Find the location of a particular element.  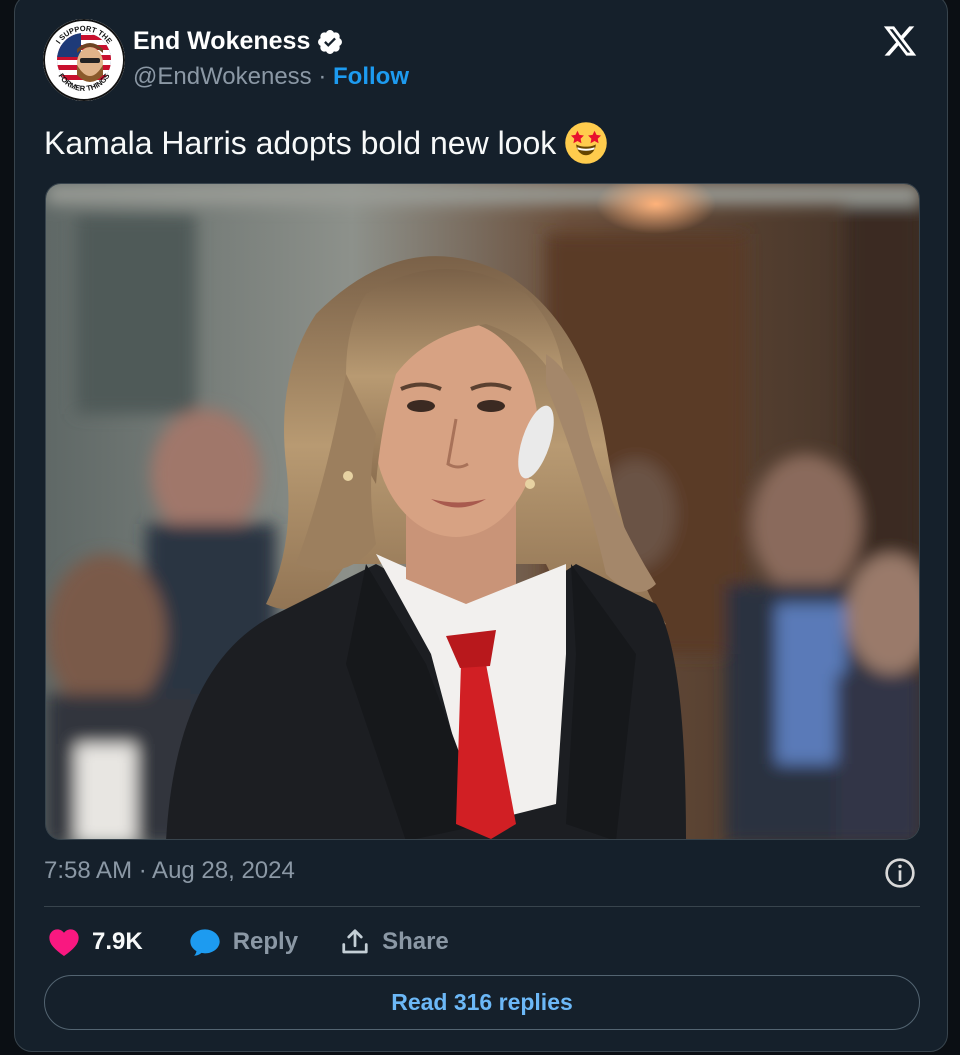

share-icon is located at coordinates (355, 941).